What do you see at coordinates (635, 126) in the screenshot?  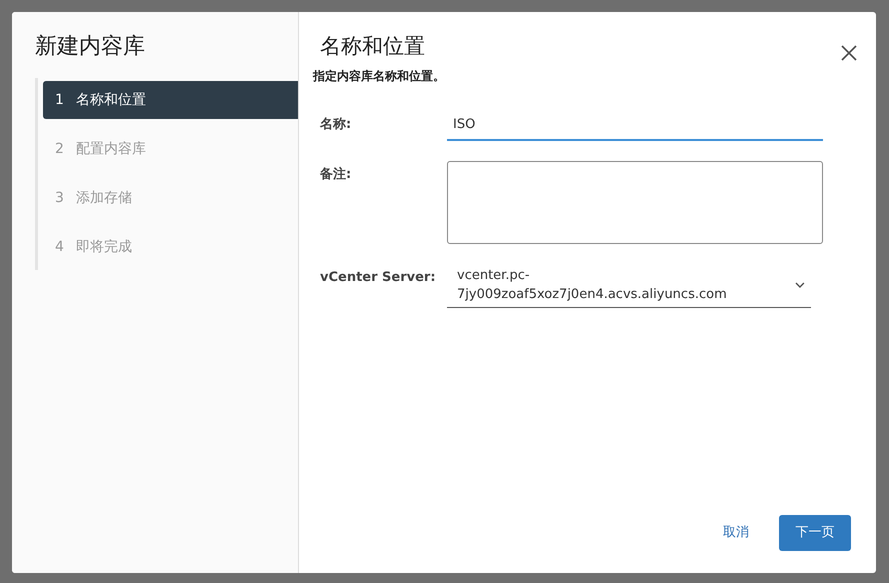 I see `name-field: ISO` at bounding box center [635, 126].